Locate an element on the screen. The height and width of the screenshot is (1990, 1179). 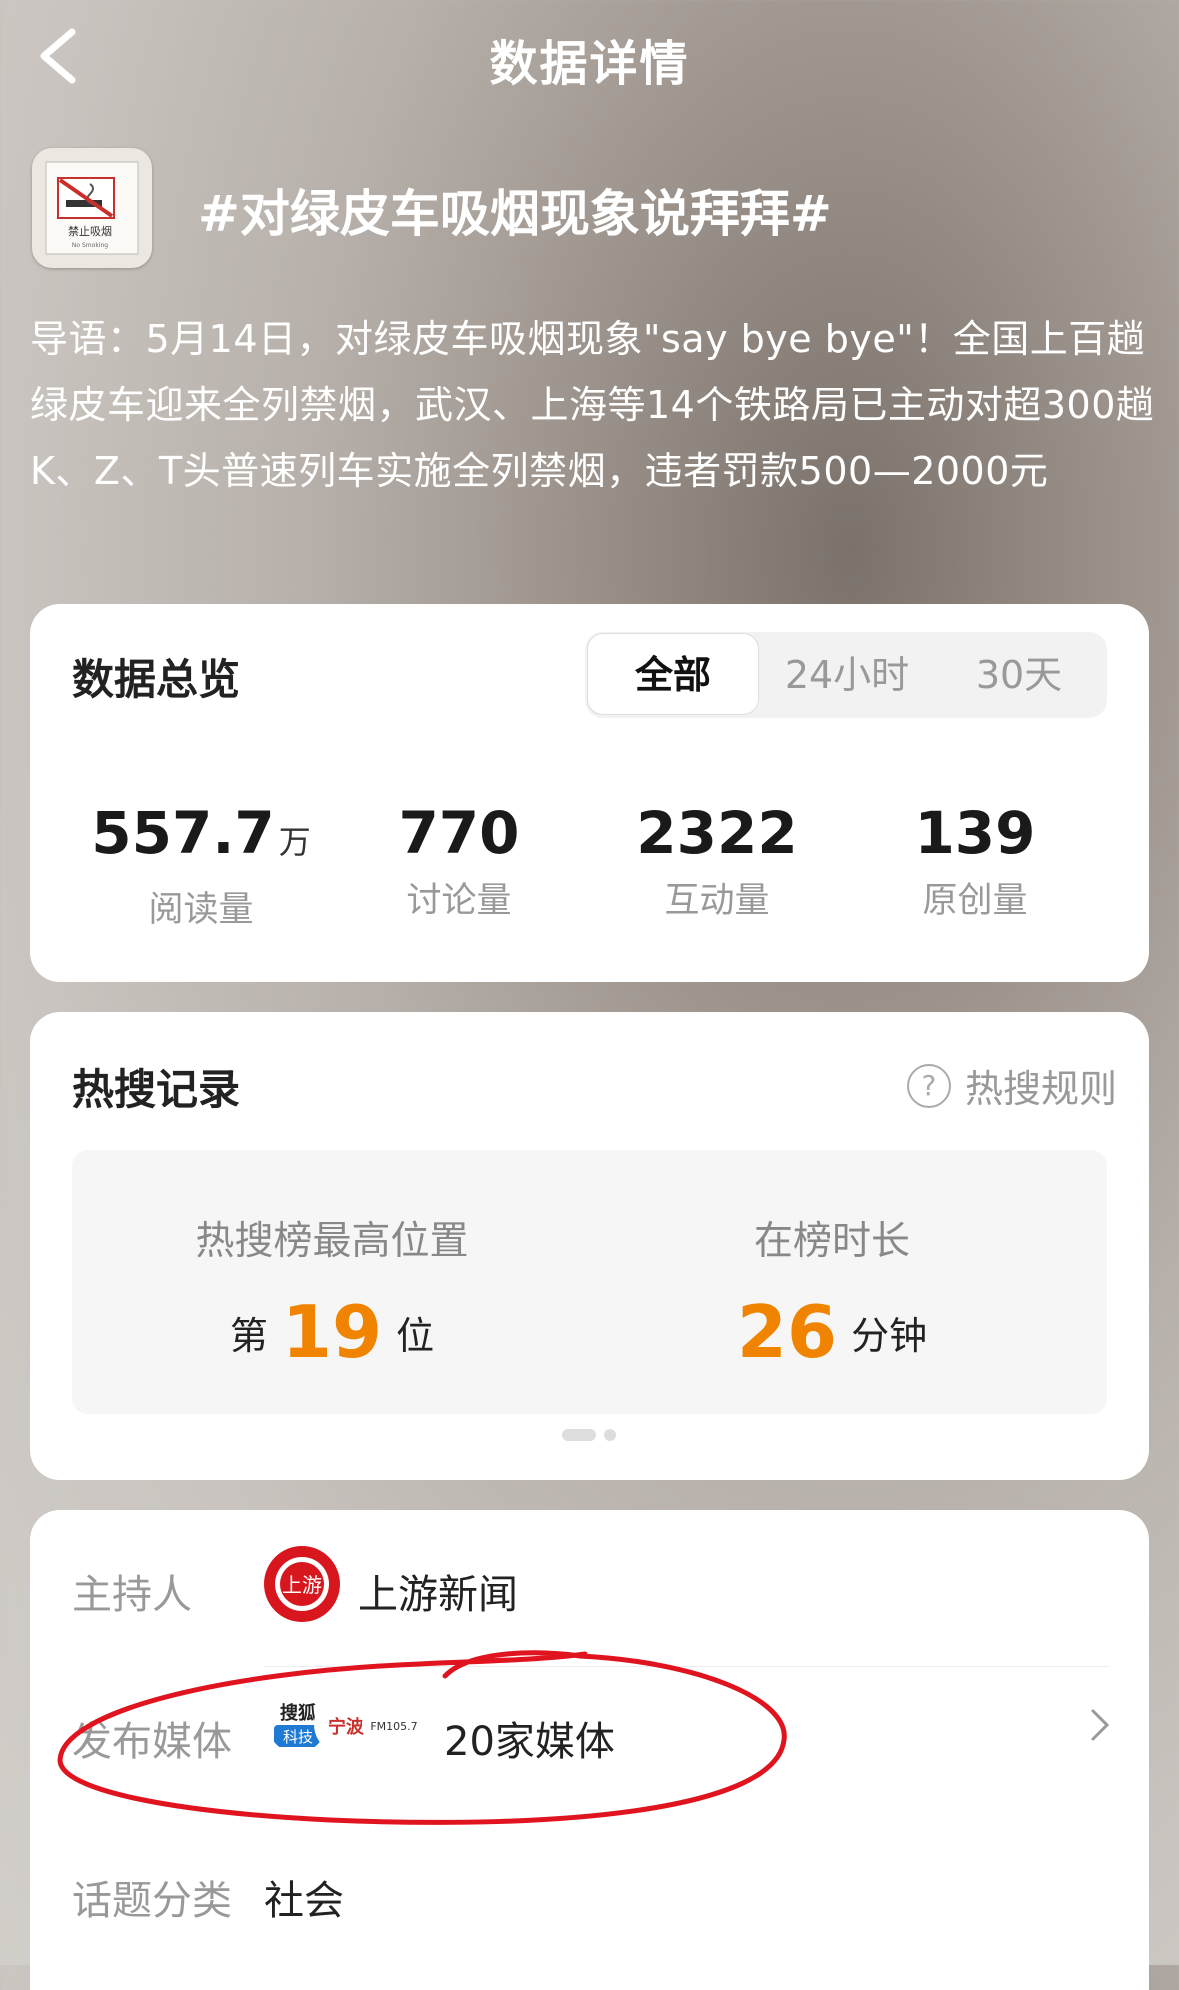
rules-label: 热搜规则 is located at coordinates (1040, 1089).